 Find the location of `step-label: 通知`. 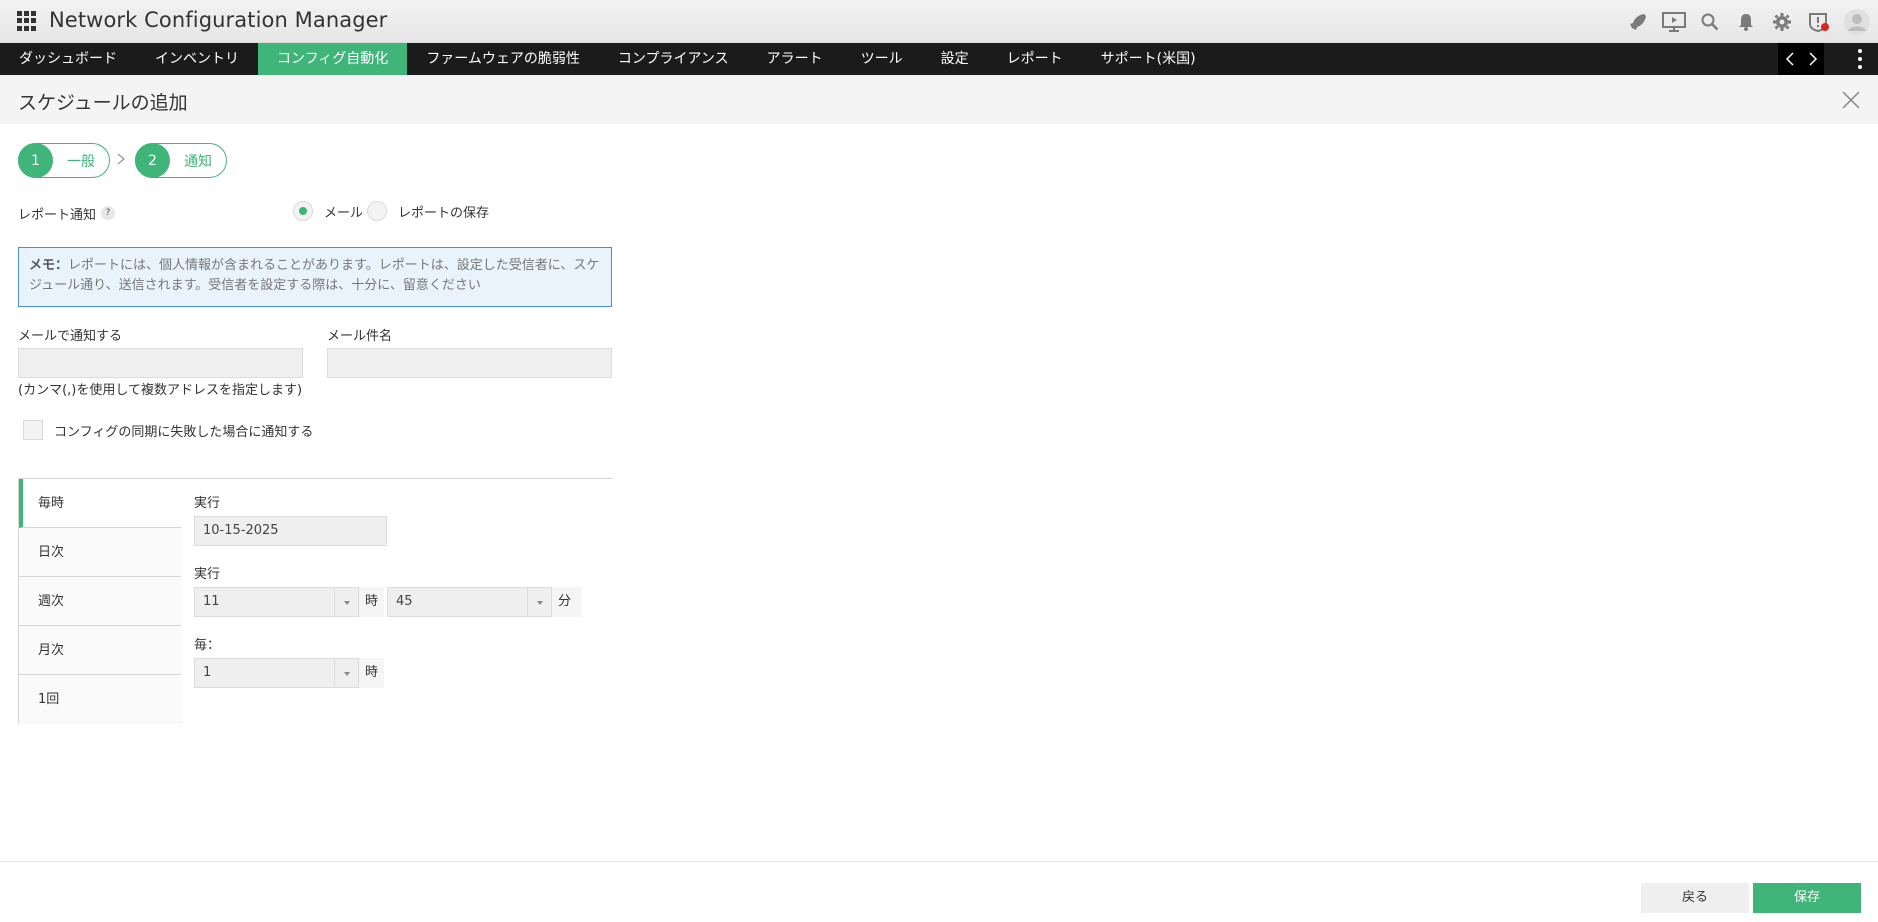

step-label: 通知 is located at coordinates (198, 161).